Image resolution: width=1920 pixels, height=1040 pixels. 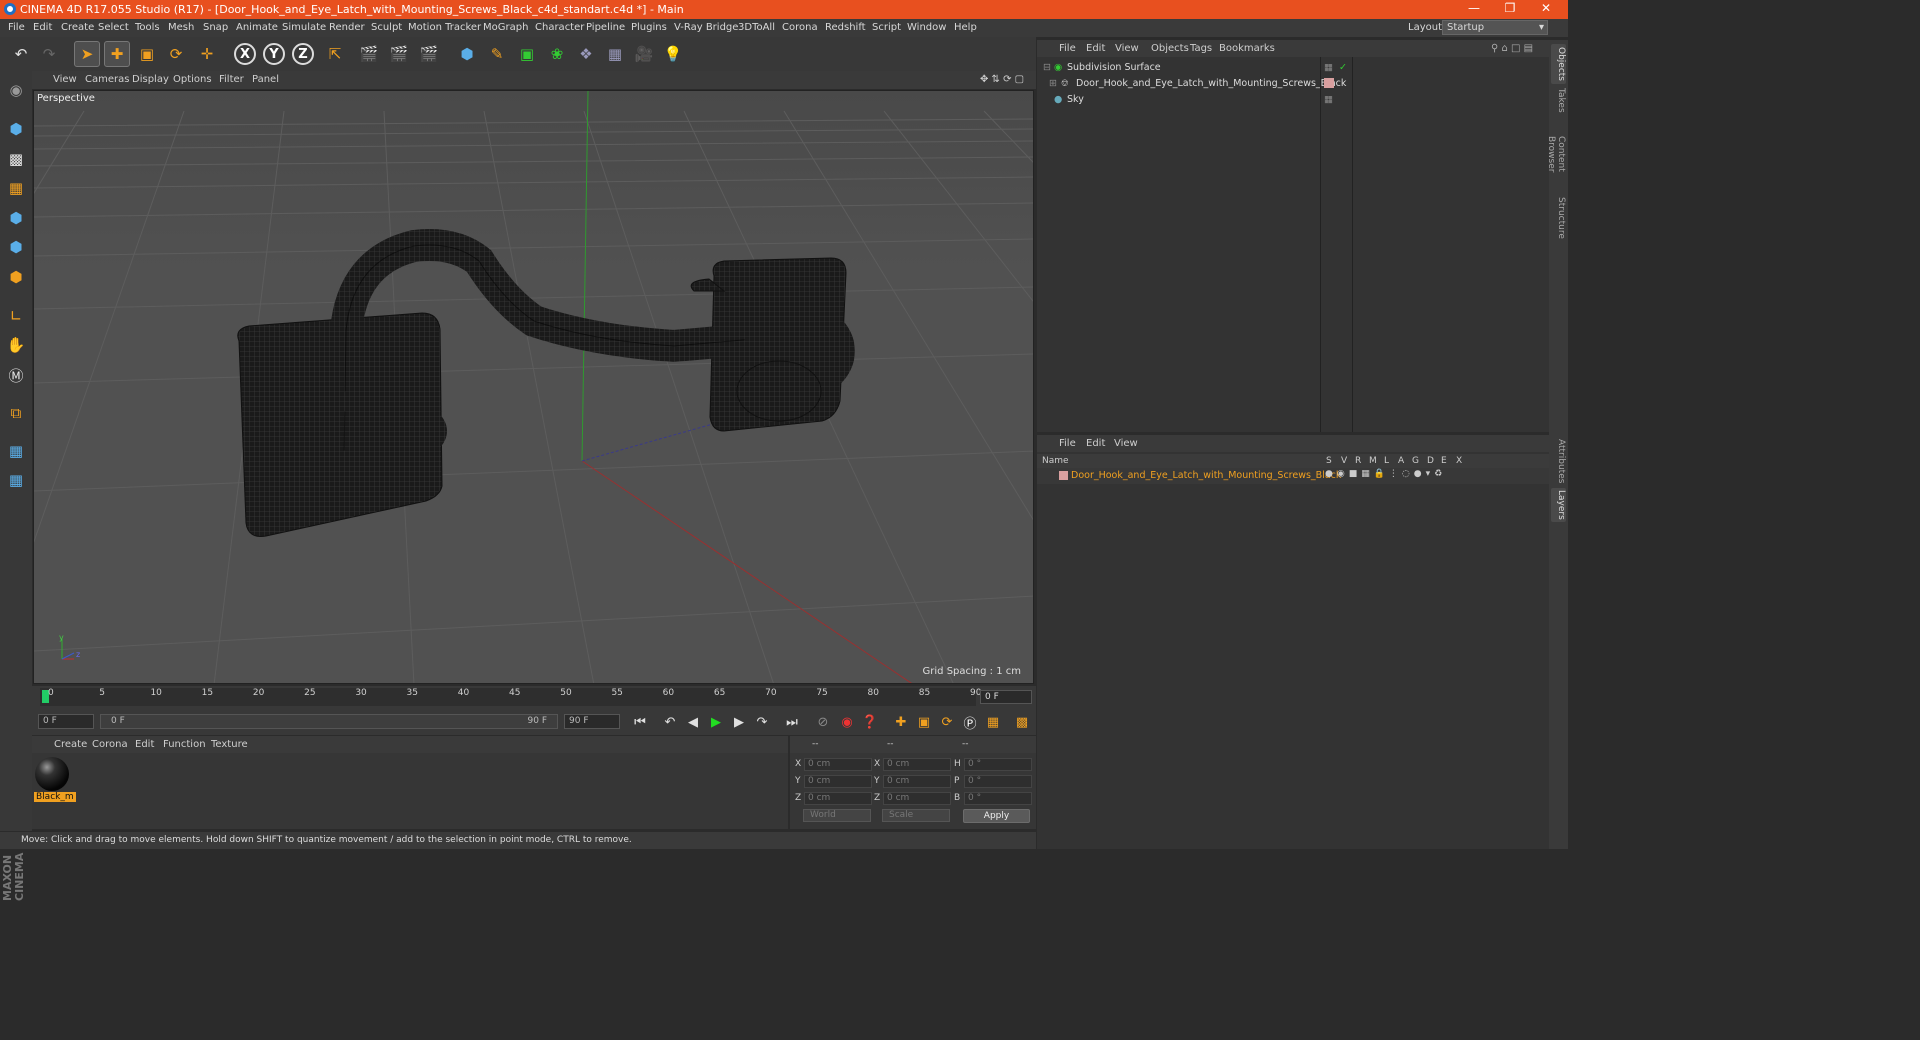 What do you see at coordinates (144, 744) in the screenshot?
I see `material-menu-edit: Edit` at bounding box center [144, 744].